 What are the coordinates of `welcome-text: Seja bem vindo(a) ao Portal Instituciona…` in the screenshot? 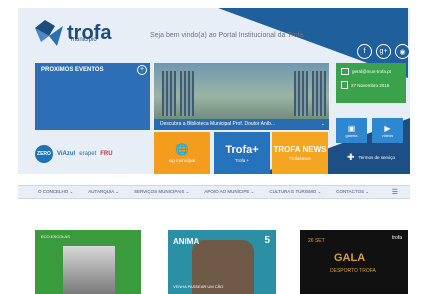 It's located at (227, 35).